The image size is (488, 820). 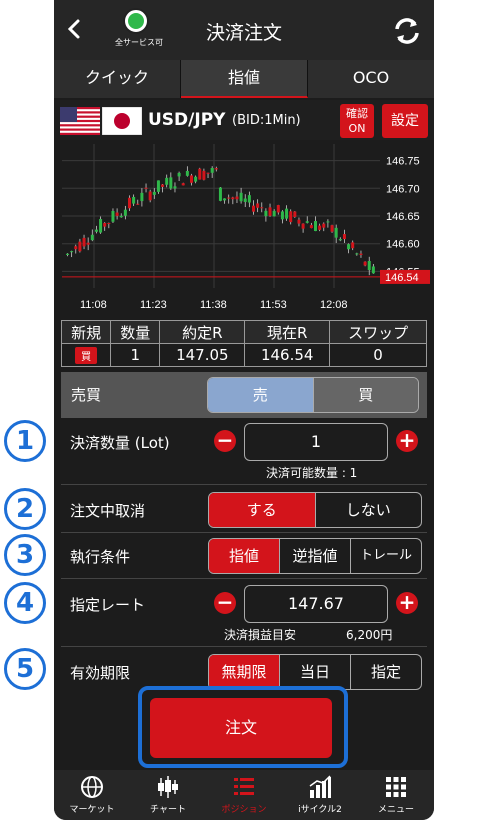 I want to click on buy-badge: 買, so click(x=86, y=355).